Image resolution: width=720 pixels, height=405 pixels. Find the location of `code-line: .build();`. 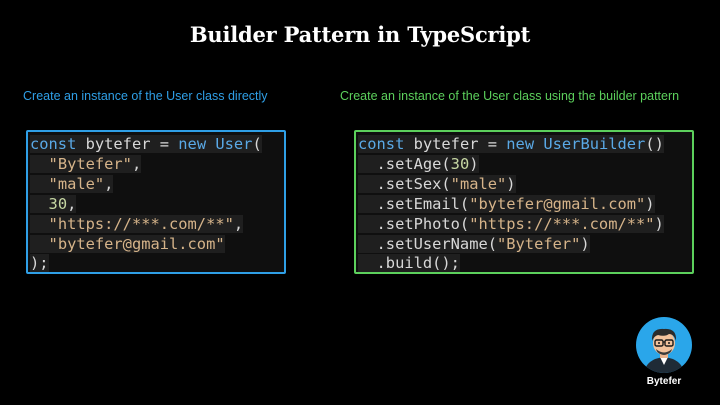

code-line: .build(); is located at coordinates (525, 264).